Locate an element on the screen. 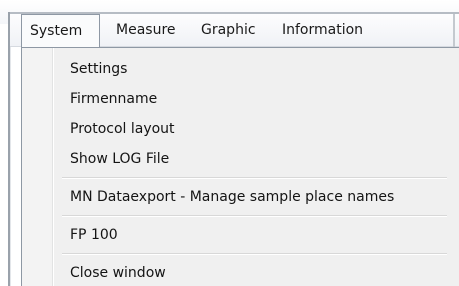 The image size is (459, 286). menu-system: System is located at coordinates (60, 31).